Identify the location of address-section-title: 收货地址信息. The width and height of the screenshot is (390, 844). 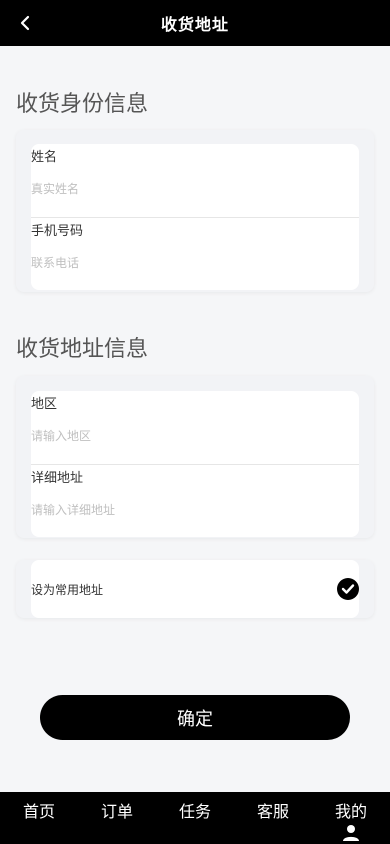
(82, 349).